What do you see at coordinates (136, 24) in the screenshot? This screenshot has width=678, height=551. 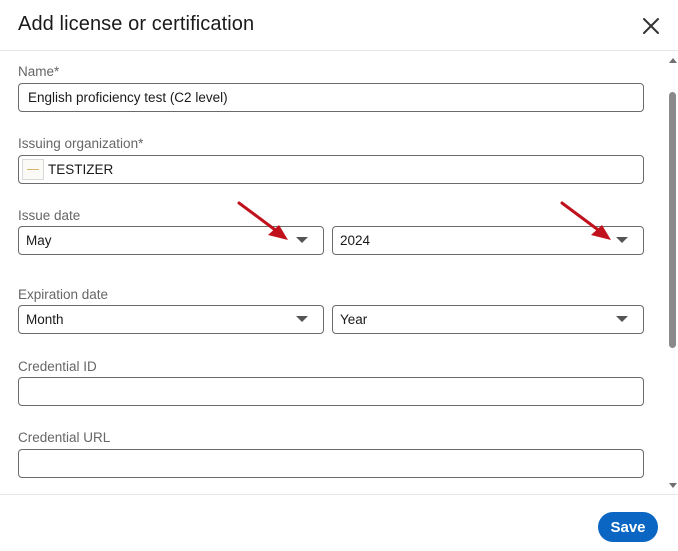 I see `dialog-title: Add license or certification` at bounding box center [136, 24].